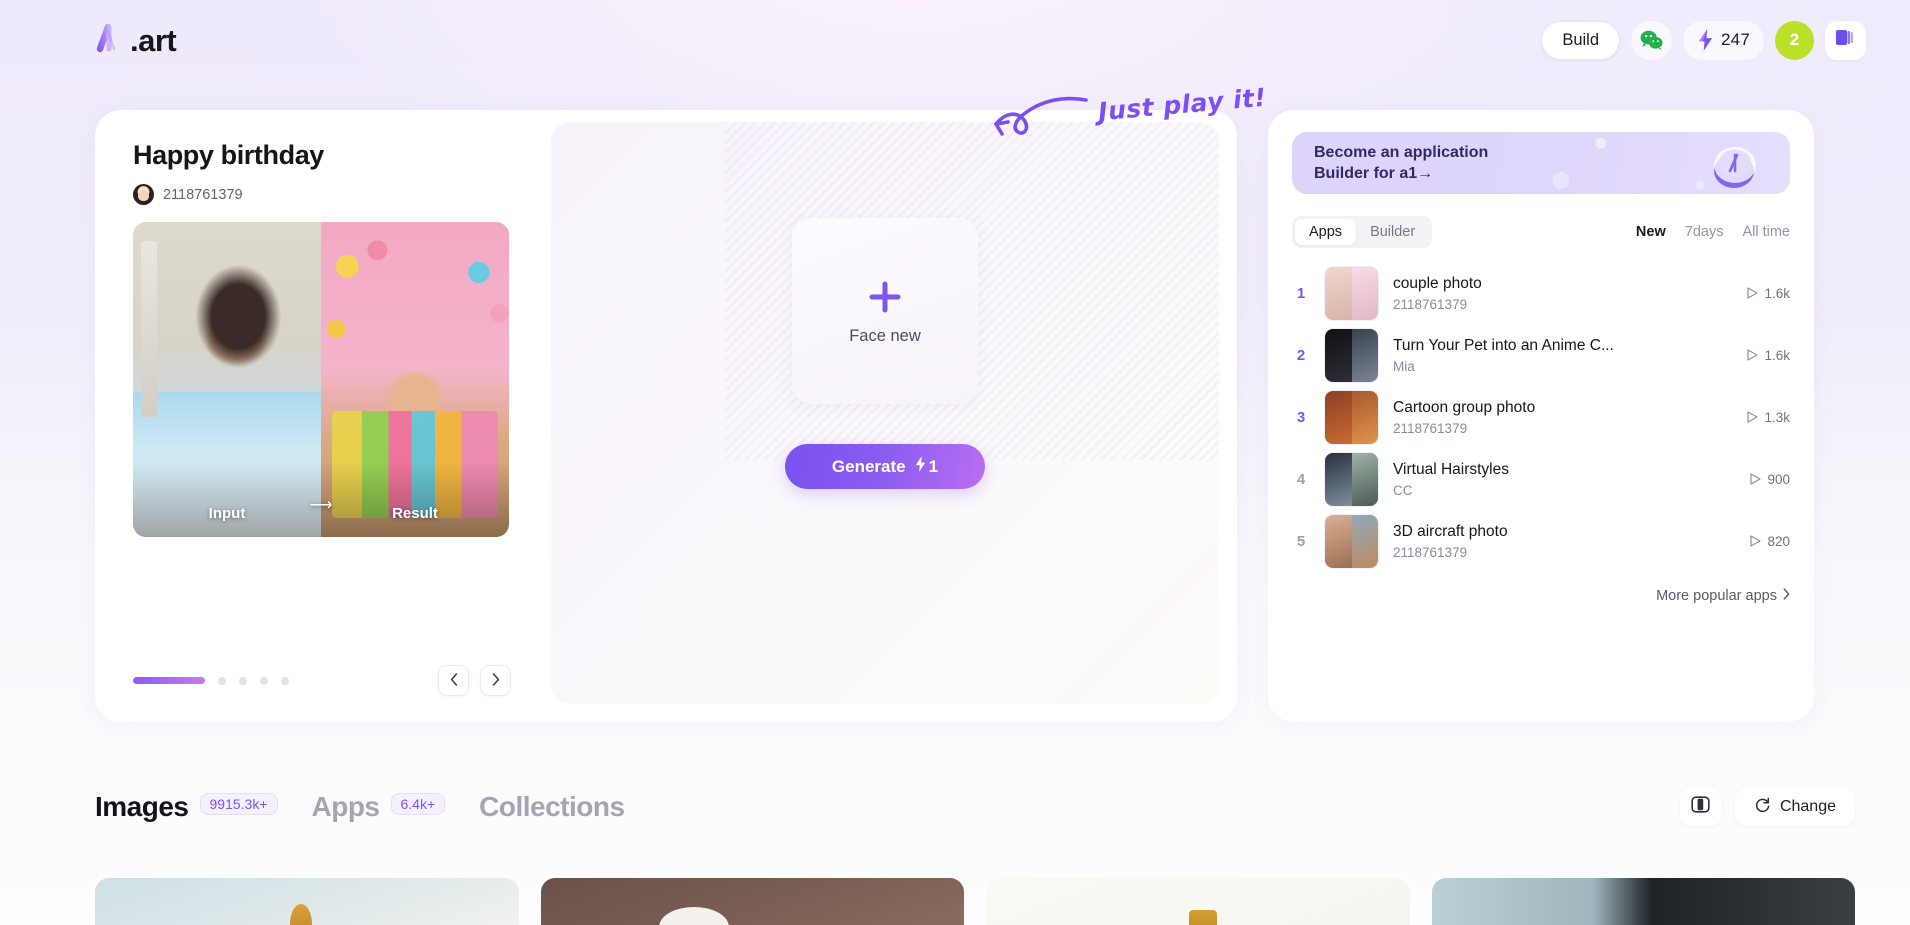  Describe the element at coordinates (885, 297) in the screenshot. I see `plus-icon` at that location.